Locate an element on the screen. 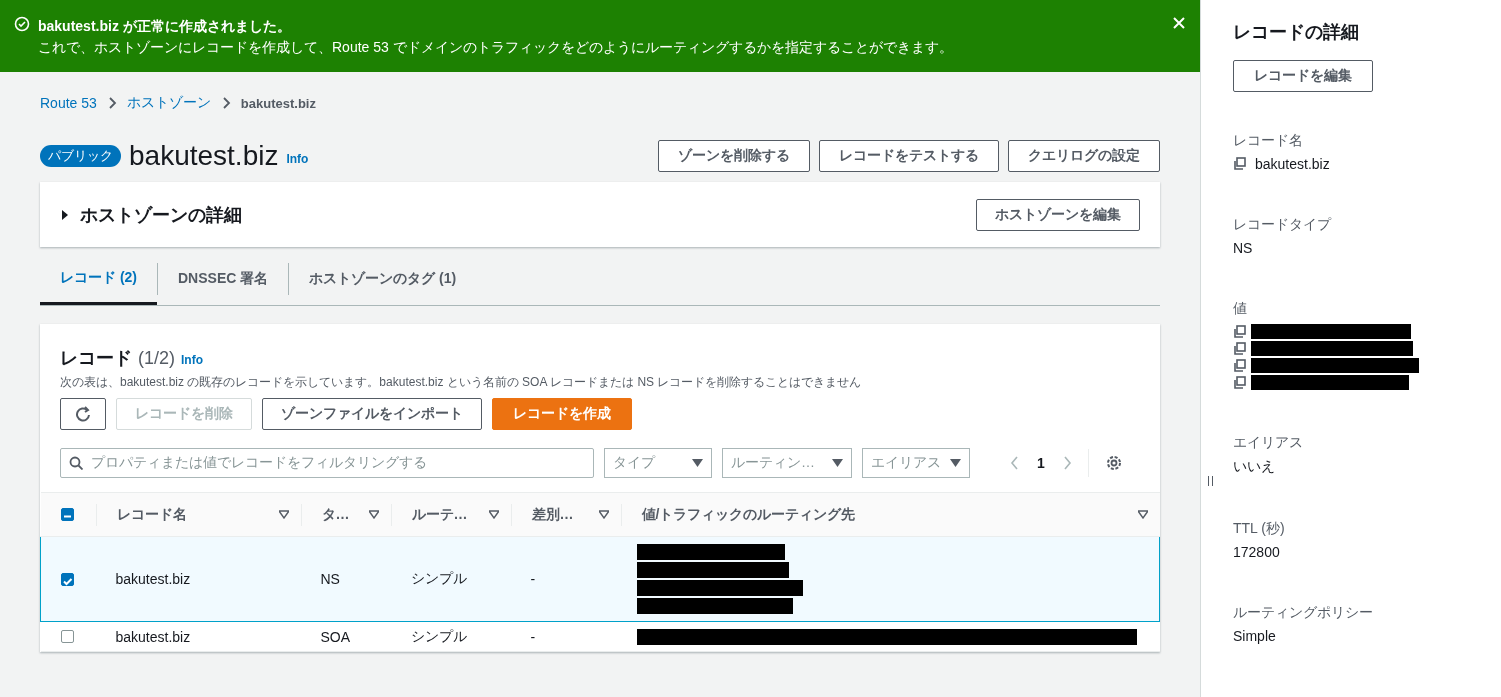  visibility-badge: パブリック is located at coordinates (80, 156).